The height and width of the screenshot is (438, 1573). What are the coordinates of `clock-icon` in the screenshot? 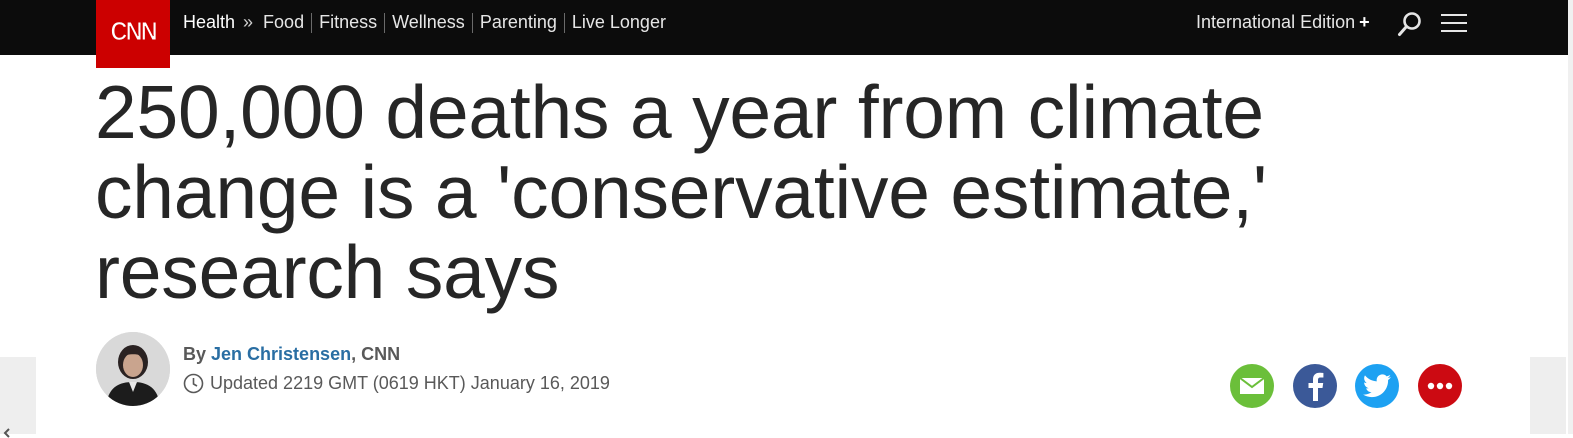 It's located at (193, 383).